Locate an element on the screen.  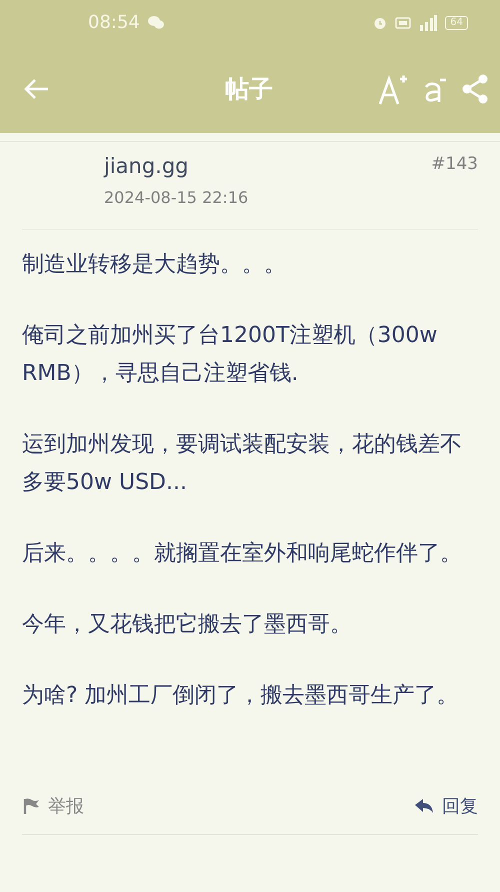
flag-icon is located at coordinates (31, 806).